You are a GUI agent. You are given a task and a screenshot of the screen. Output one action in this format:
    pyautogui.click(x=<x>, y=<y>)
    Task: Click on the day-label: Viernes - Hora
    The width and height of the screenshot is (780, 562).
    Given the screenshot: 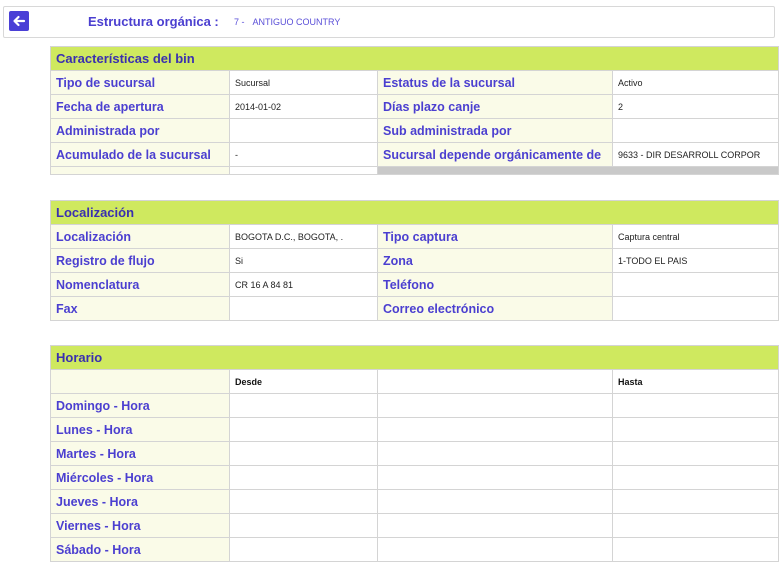 What is the action you would take?
    pyautogui.click(x=140, y=525)
    